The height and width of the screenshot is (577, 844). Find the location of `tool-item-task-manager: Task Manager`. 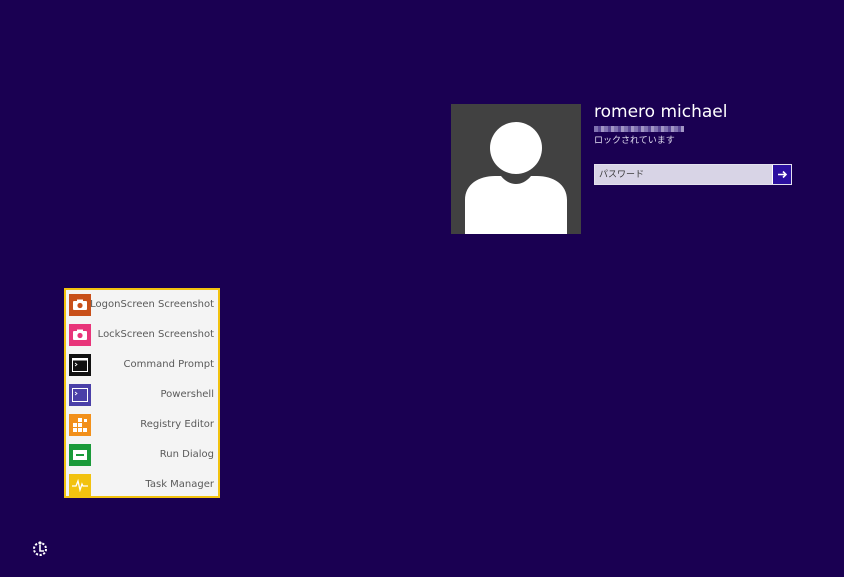

tool-item-task-manager: Task Manager is located at coordinates (142, 485).